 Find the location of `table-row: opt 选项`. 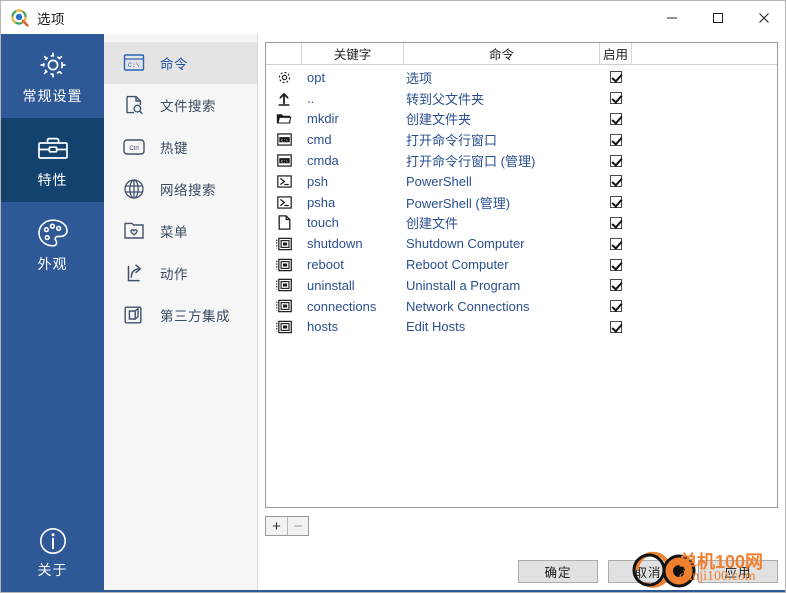

table-row: opt 选项 is located at coordinates (521, 77).